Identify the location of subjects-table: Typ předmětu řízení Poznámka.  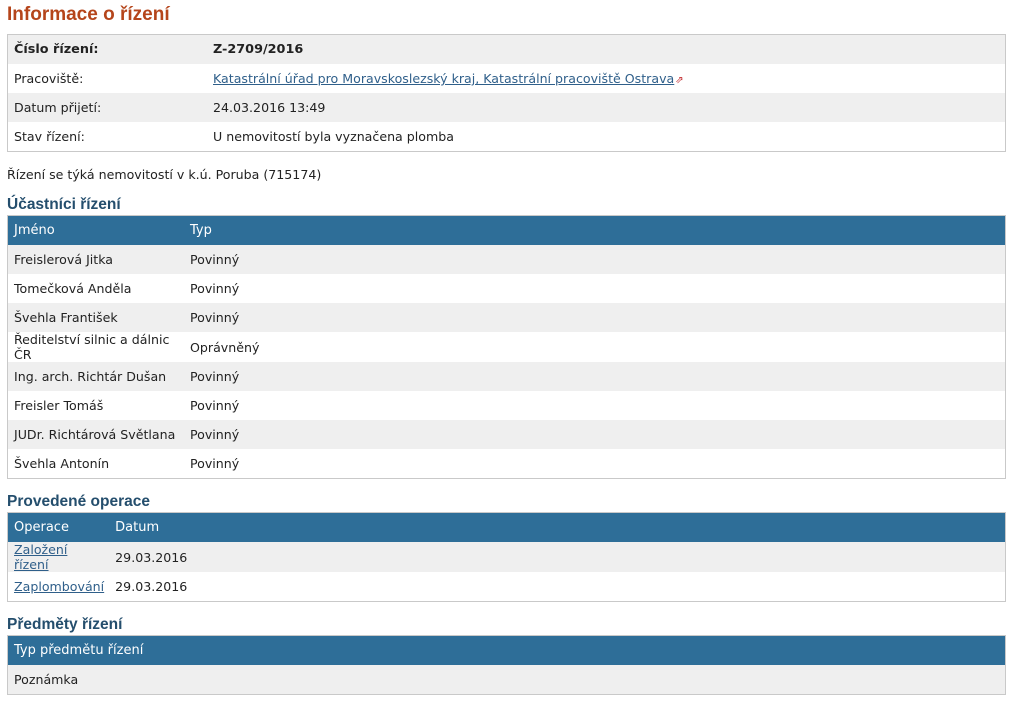
(506, 665).